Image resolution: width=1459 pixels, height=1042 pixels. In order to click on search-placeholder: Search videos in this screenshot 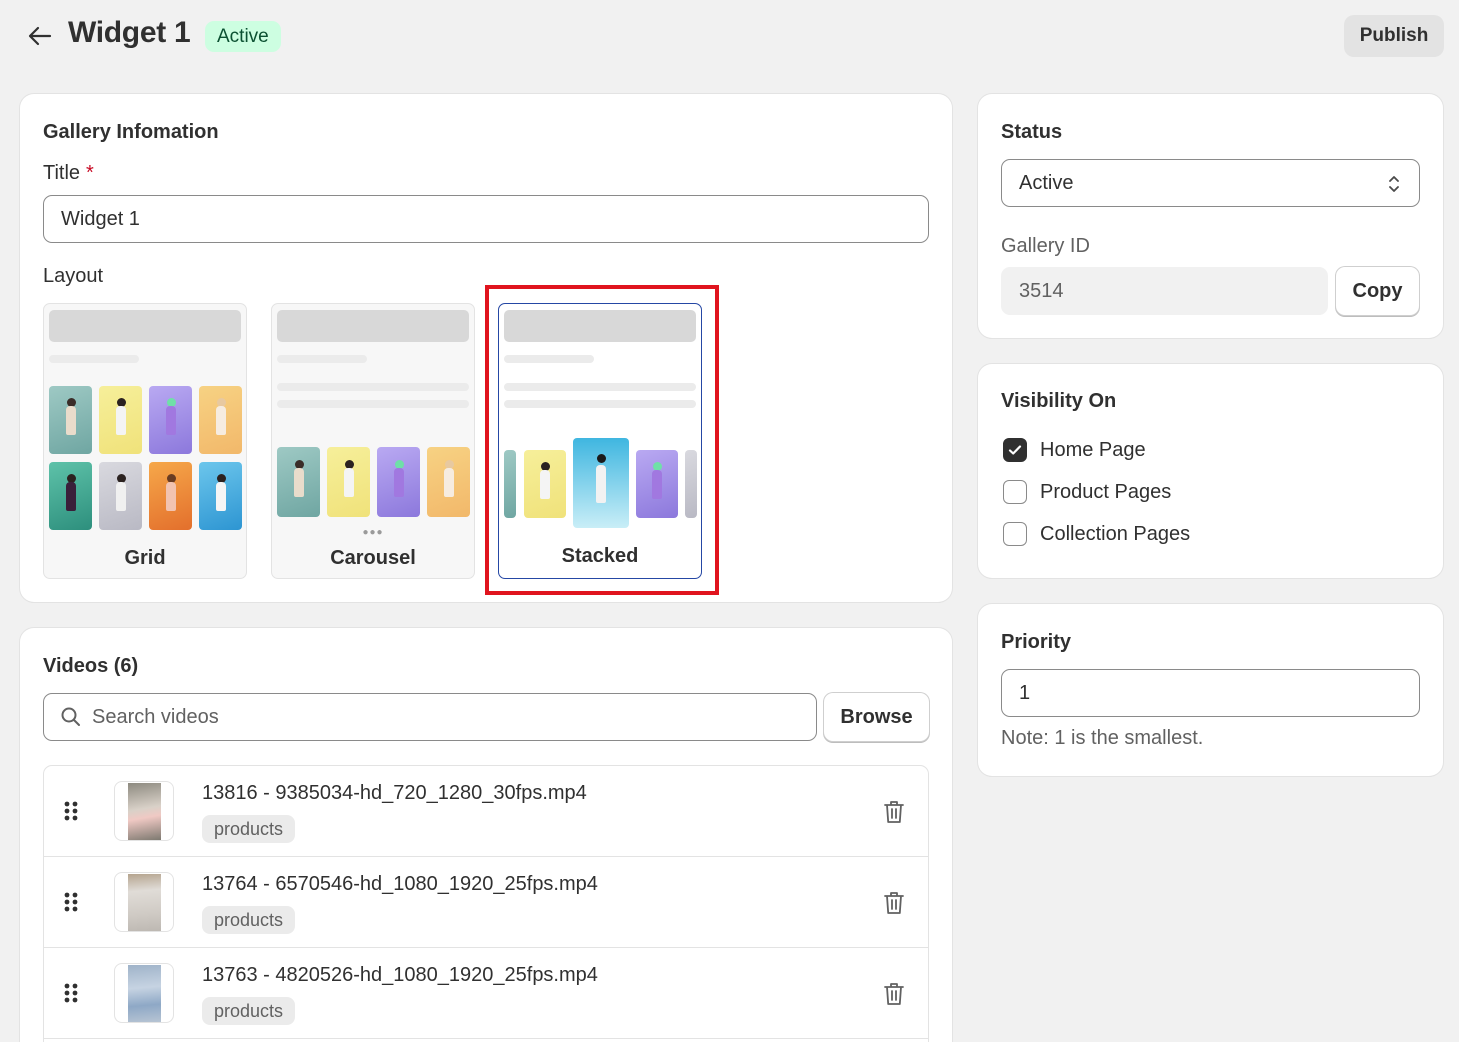, I will do `click(155, 716)`.